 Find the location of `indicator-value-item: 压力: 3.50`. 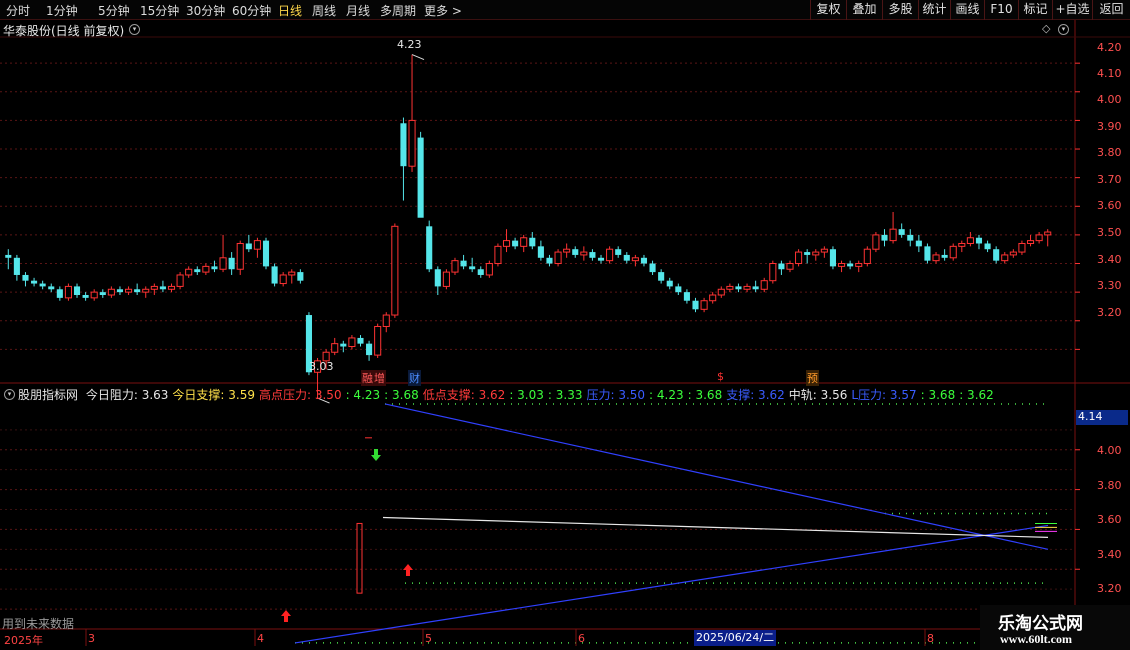

indicator-value-item: 压力: 3.50 is located at coordinates (616, 395).